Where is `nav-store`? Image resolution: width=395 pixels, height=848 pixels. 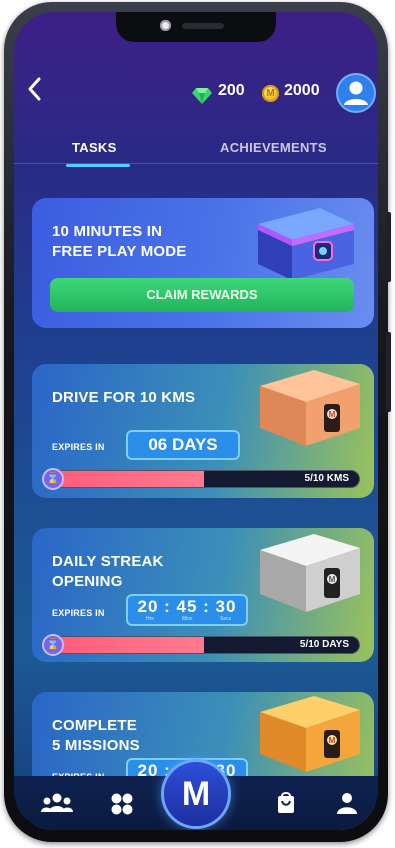 nav-store is located at coordinates (286, 806).